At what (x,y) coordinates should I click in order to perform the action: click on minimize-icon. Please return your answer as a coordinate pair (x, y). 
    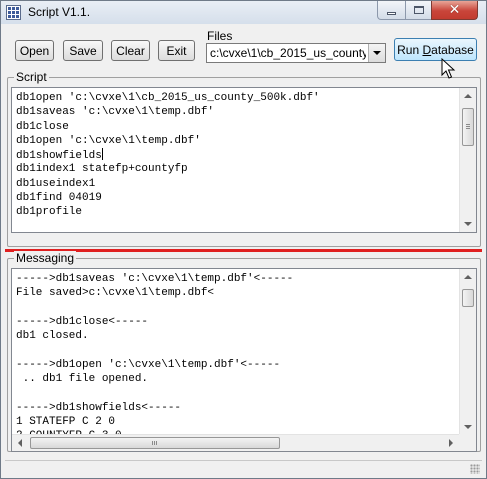
    Looking at the image, I should click on (391, 13).